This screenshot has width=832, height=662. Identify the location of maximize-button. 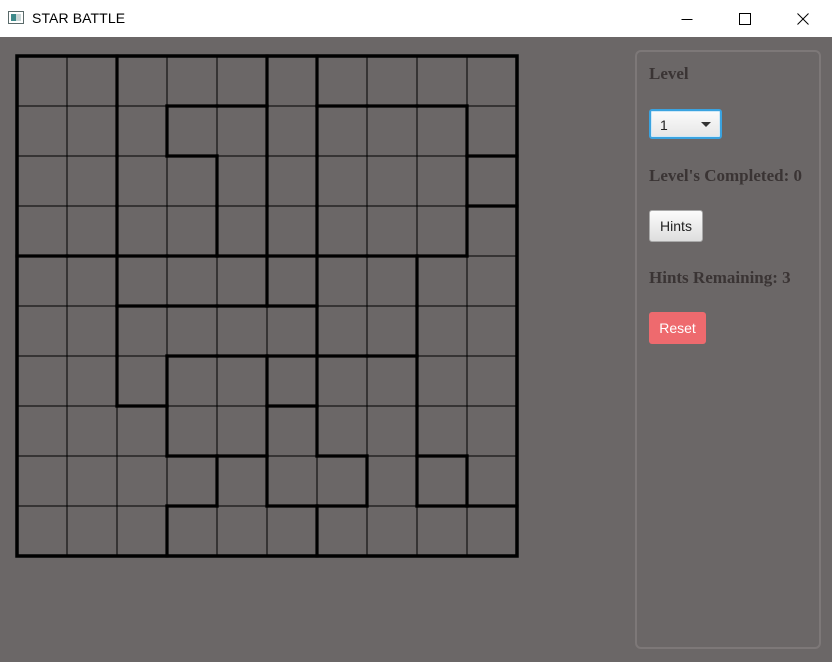
(745, 18).